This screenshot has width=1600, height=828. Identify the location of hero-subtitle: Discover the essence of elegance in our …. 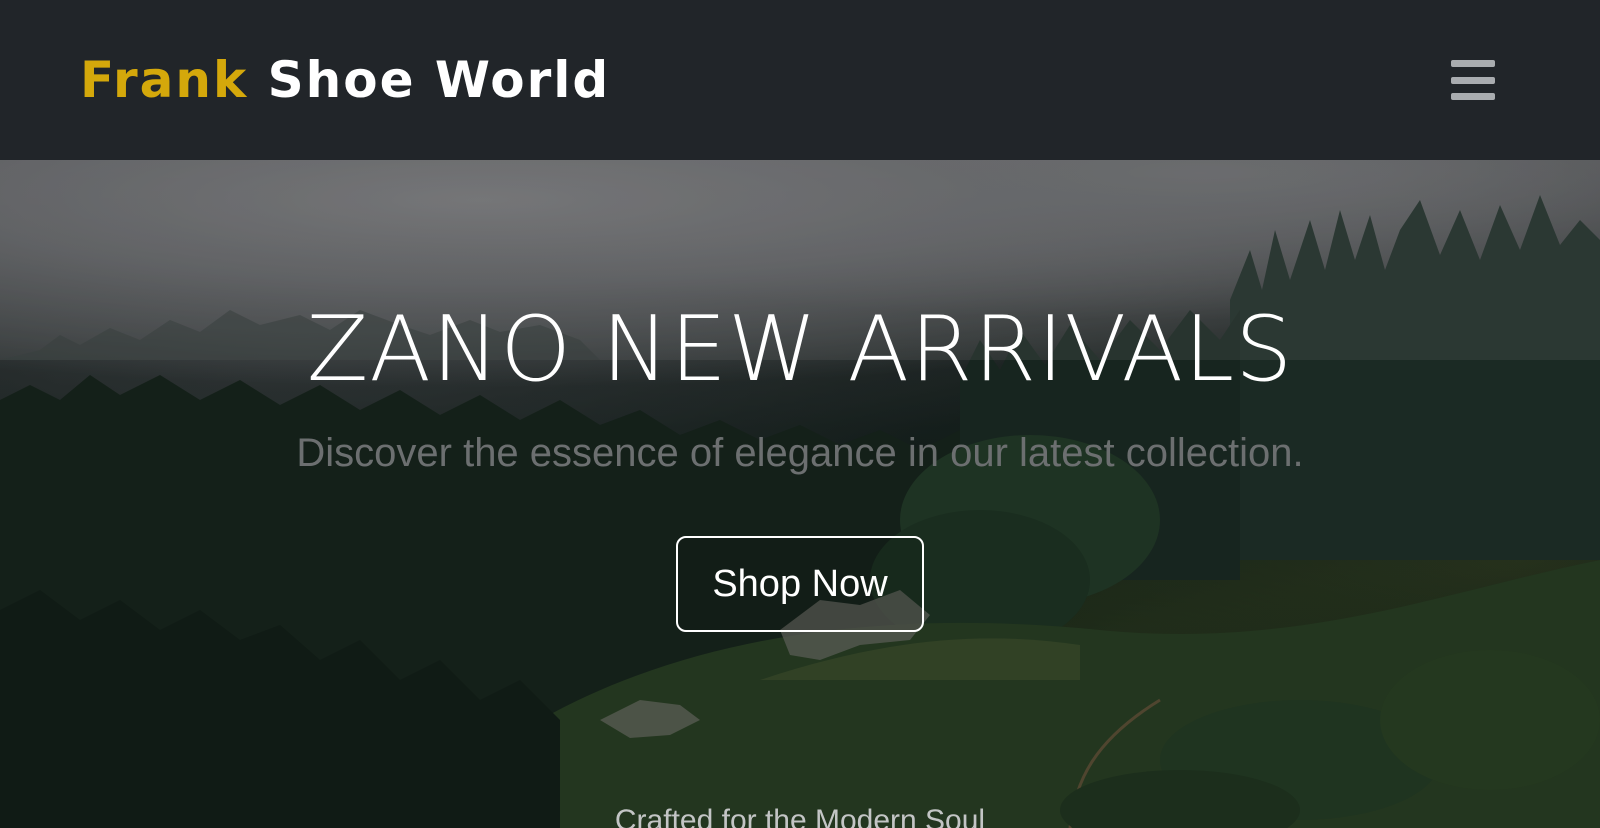
(800, 453).